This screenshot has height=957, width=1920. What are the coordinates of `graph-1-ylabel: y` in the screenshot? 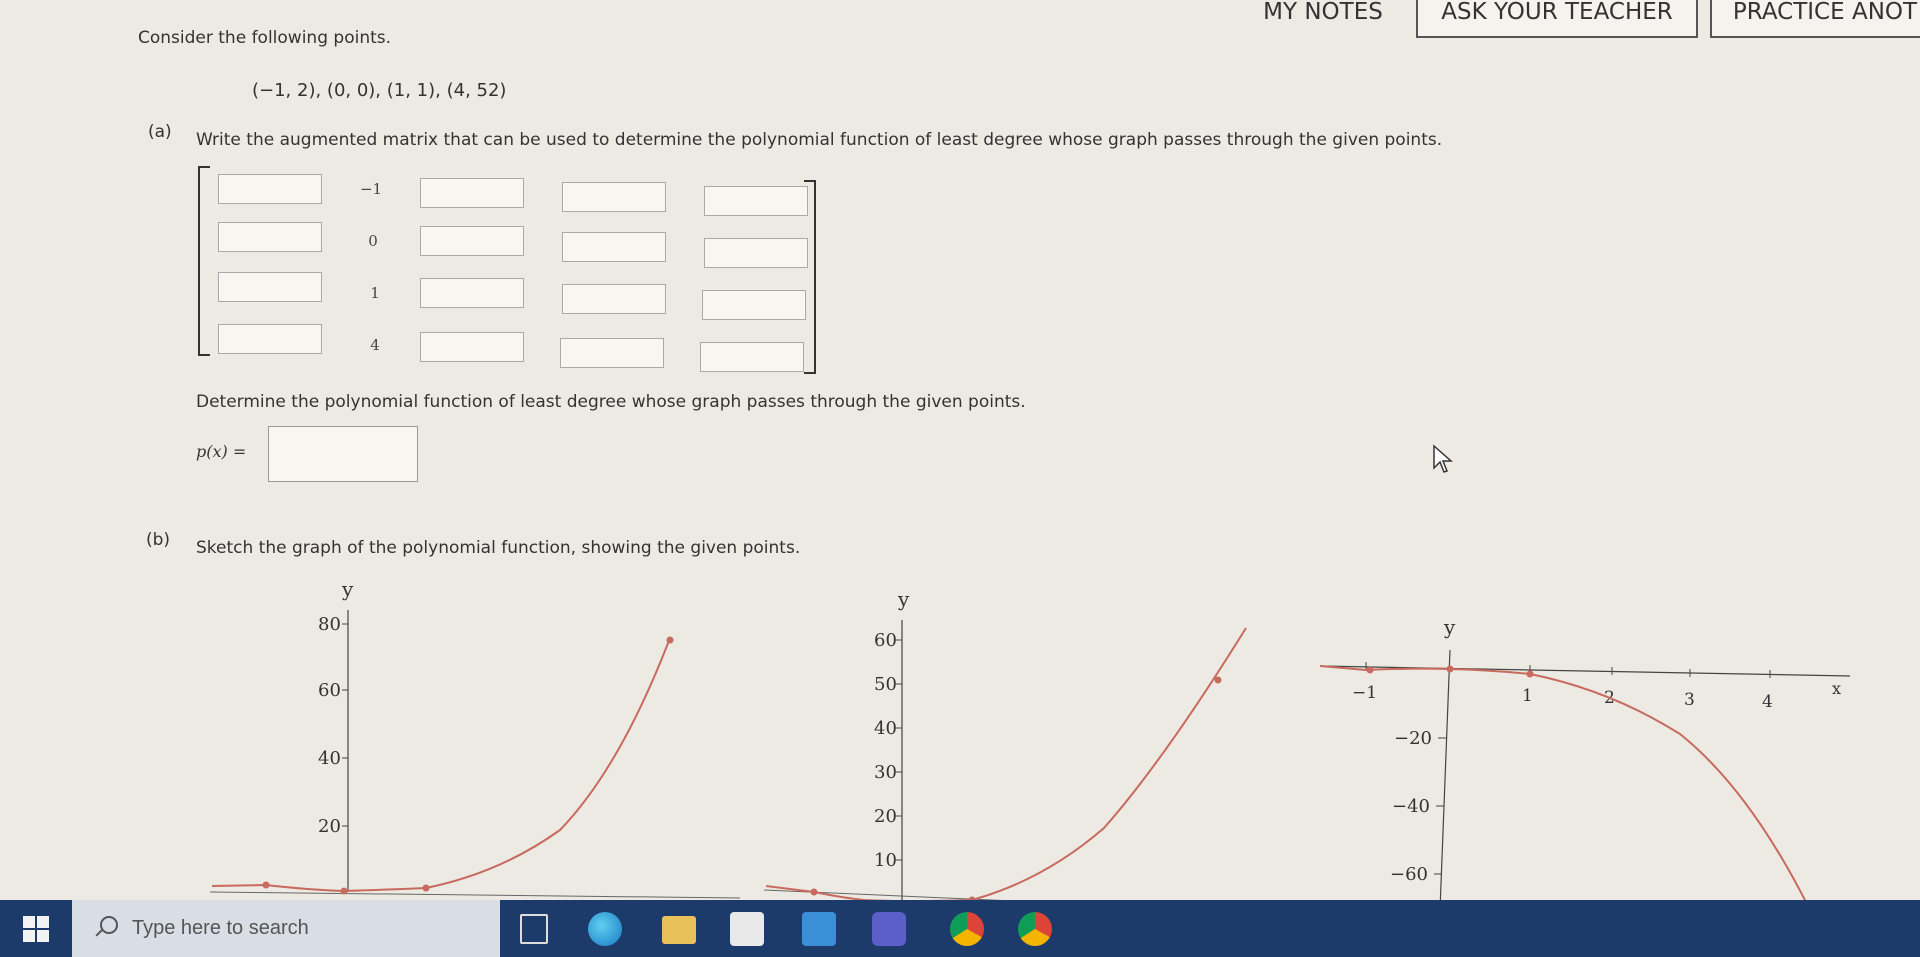 It's located at (347, 589).